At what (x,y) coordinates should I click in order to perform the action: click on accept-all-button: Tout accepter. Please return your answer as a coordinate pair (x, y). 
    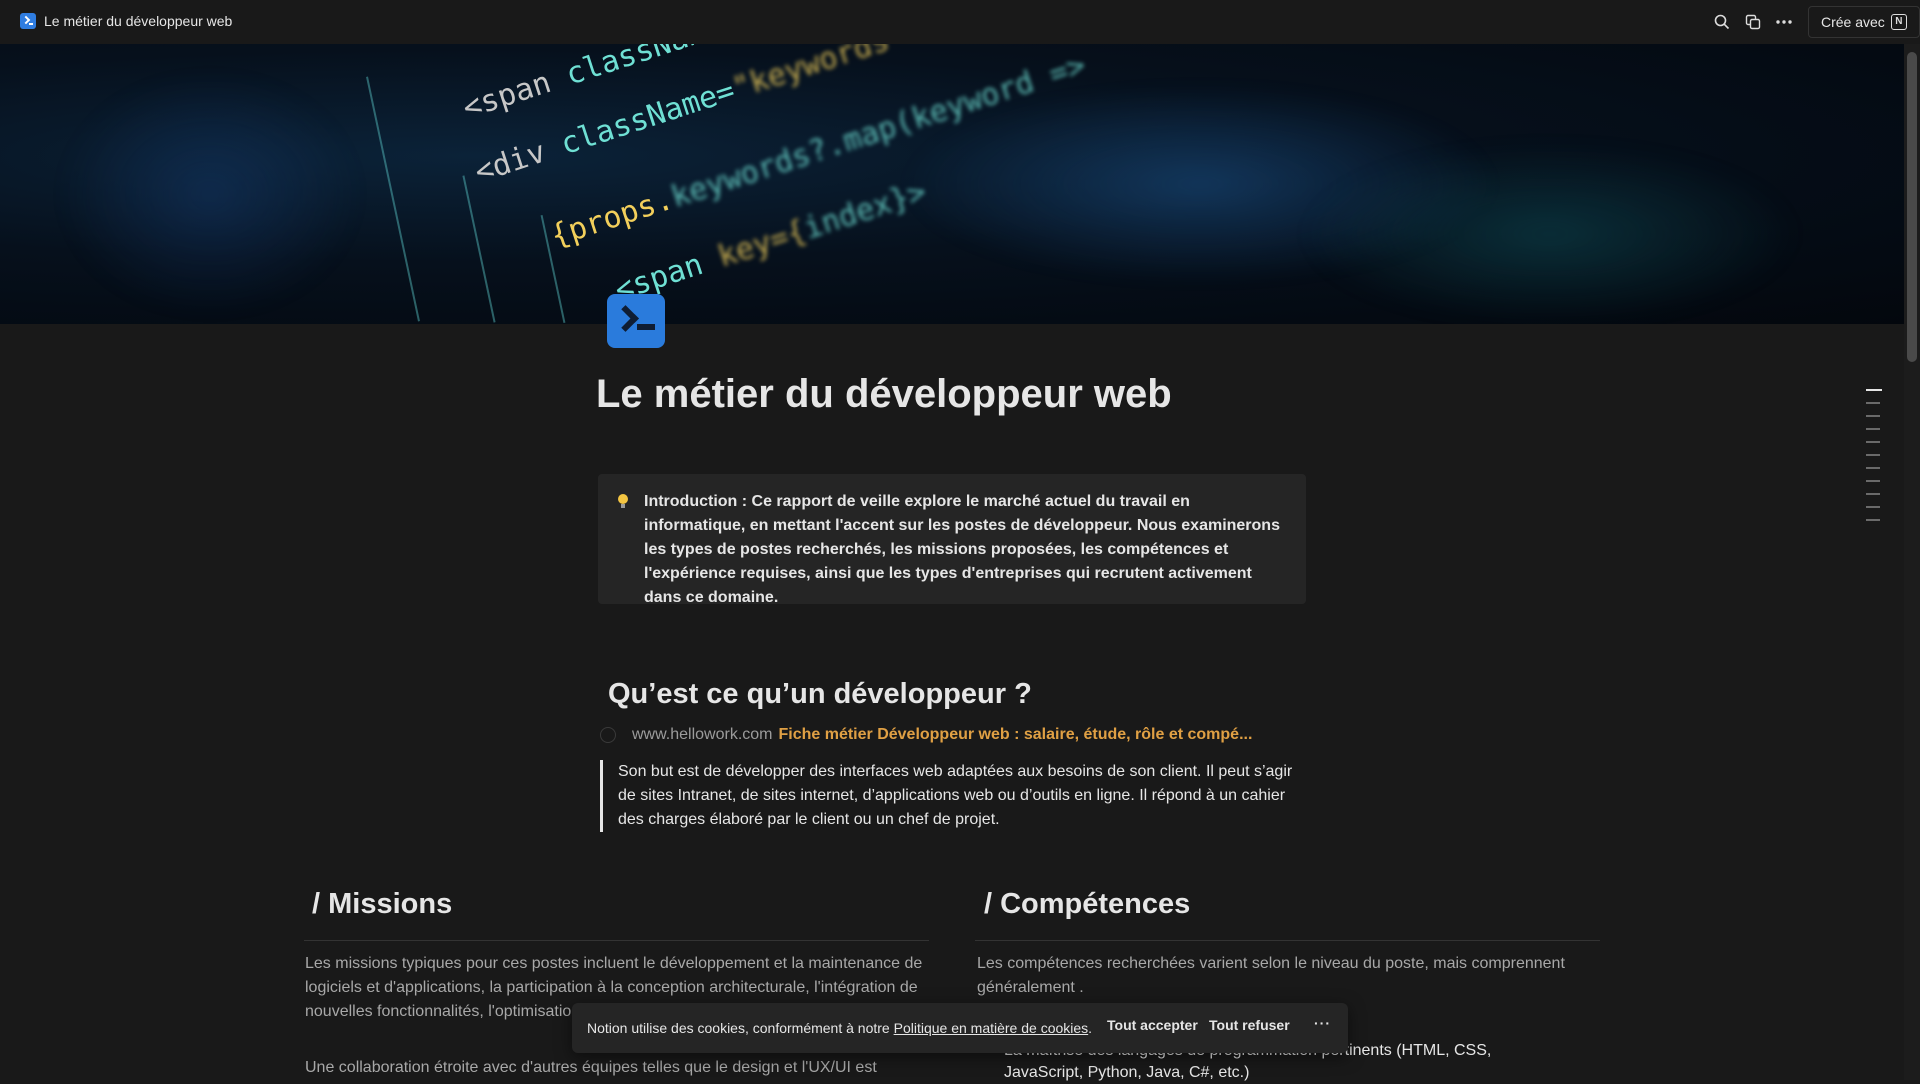
    Looking at the image, I should click on (1152, 1025).